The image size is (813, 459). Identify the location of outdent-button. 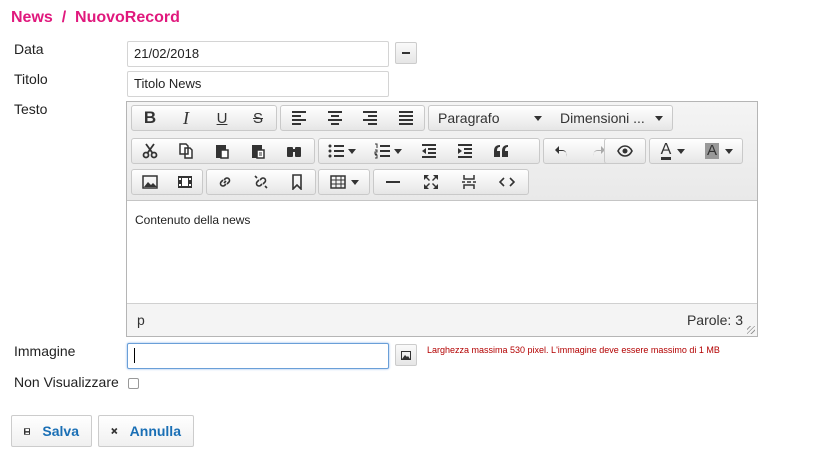
(429, 151).